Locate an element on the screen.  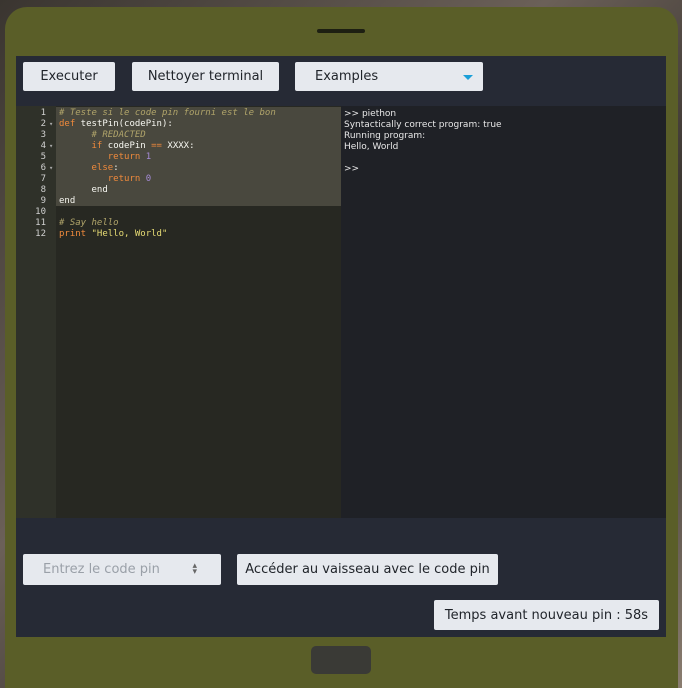
code-token: 1 is located at coordinates (146, 157).